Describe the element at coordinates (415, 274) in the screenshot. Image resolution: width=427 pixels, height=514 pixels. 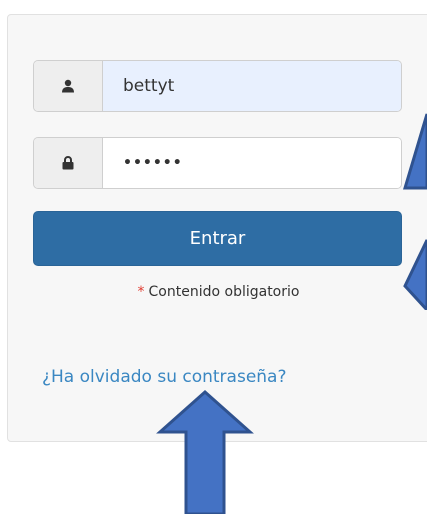
I see `annotation-arrow-right-lower` at that location.